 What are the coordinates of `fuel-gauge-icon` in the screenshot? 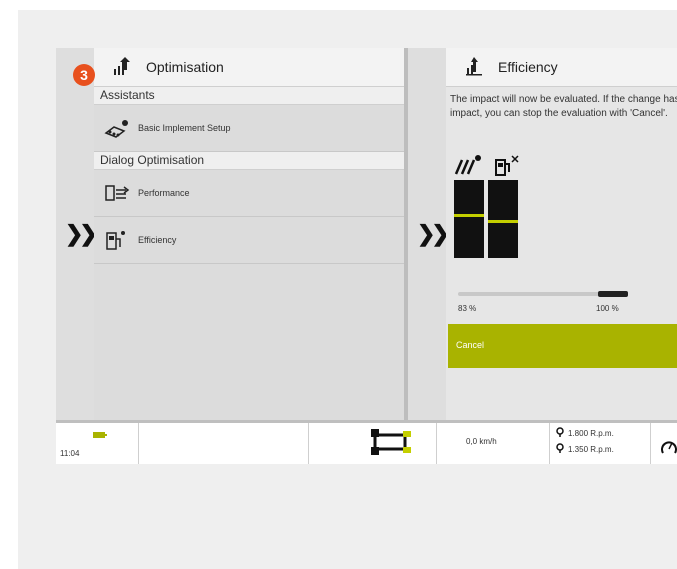 It's located at (507, 165).